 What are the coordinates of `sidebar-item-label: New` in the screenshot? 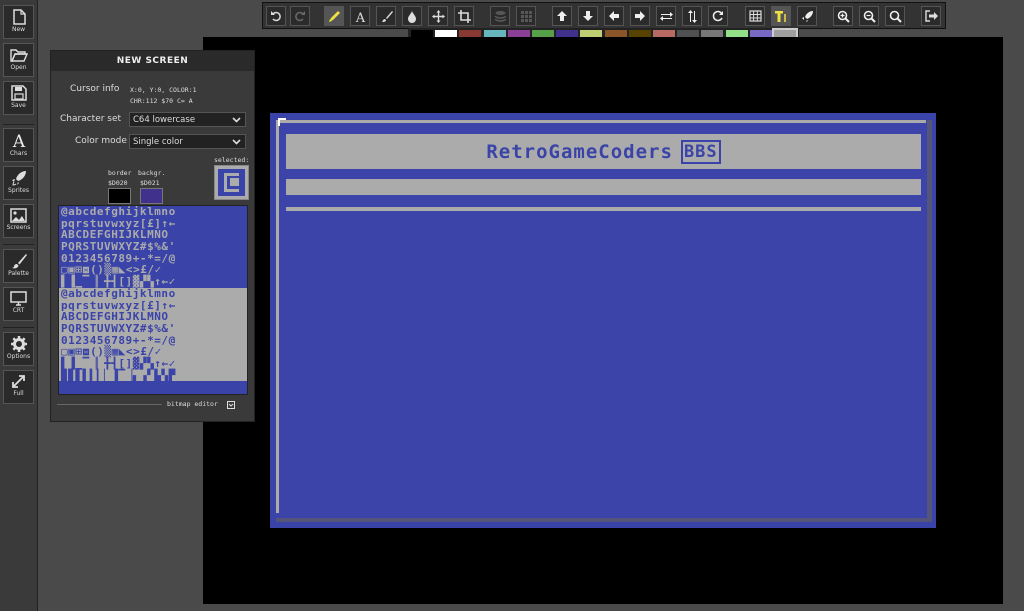 It's located at (18, 29).